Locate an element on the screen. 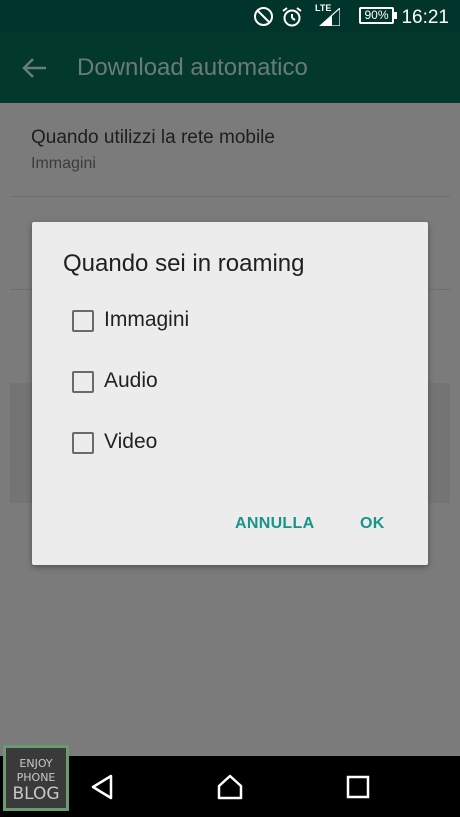 The width and height of the screenshot is (460, 817). option-audio: Audio is located at coordinates (240, 383).